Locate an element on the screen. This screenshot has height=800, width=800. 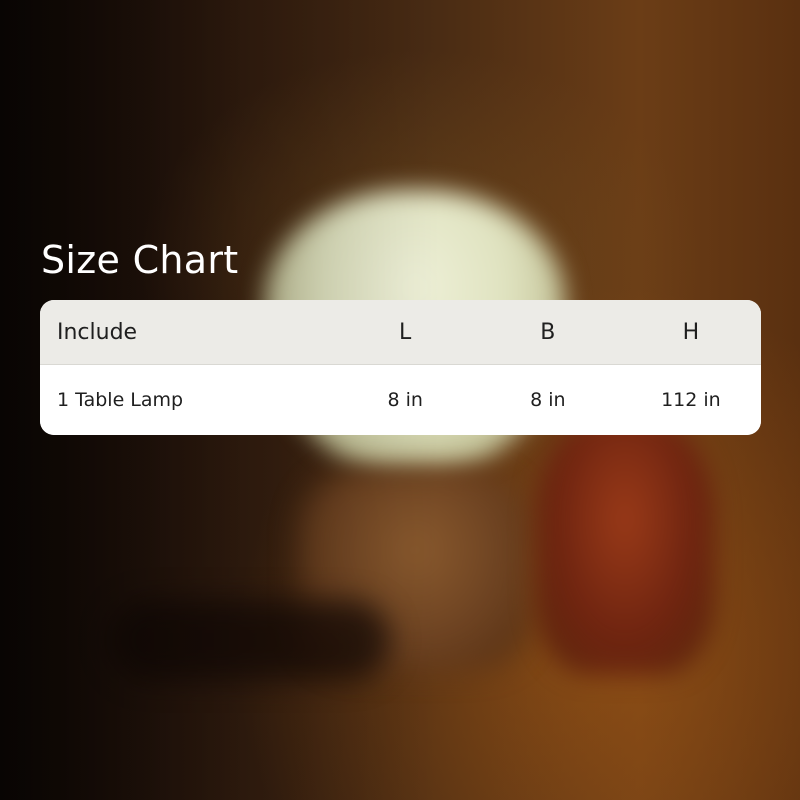
table-header-row: Include L B H is located at coordinates (400, 332).